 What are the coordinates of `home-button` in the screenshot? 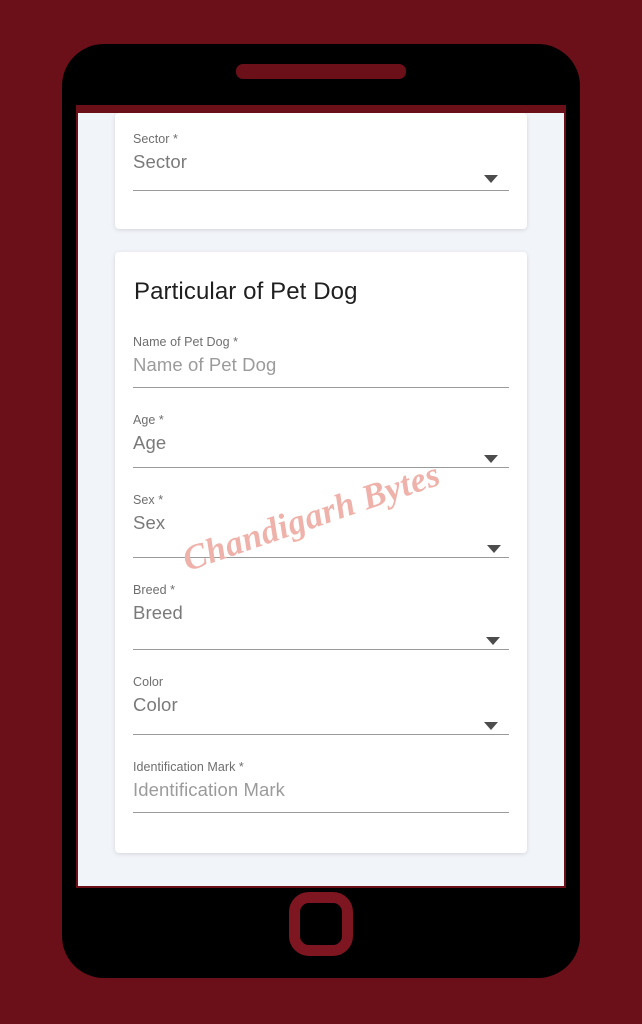 It's located at (321, 924).